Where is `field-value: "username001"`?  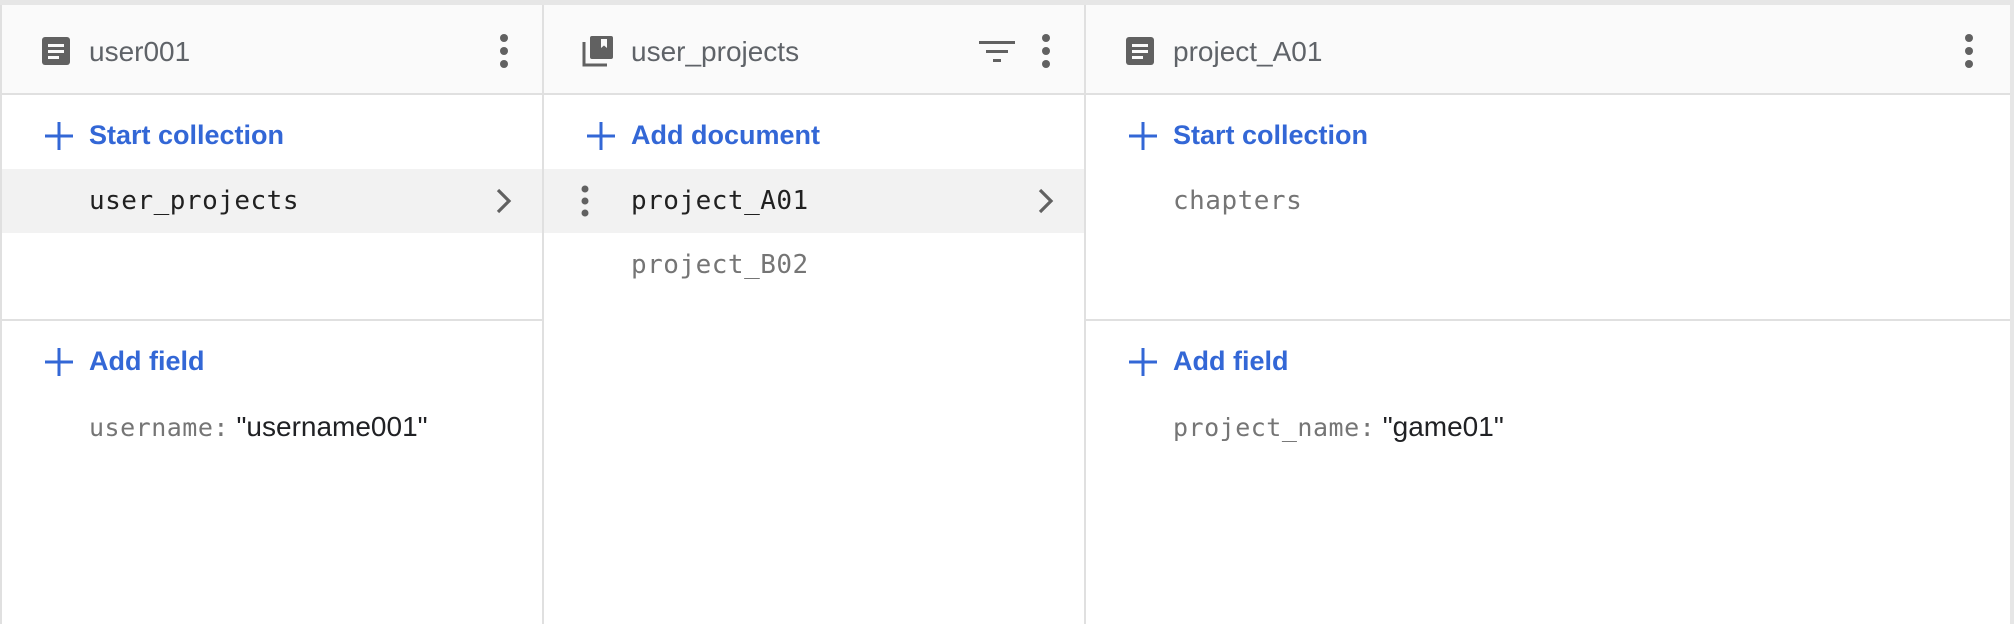 field-value: "username001" is located at coordinates (332, 426).